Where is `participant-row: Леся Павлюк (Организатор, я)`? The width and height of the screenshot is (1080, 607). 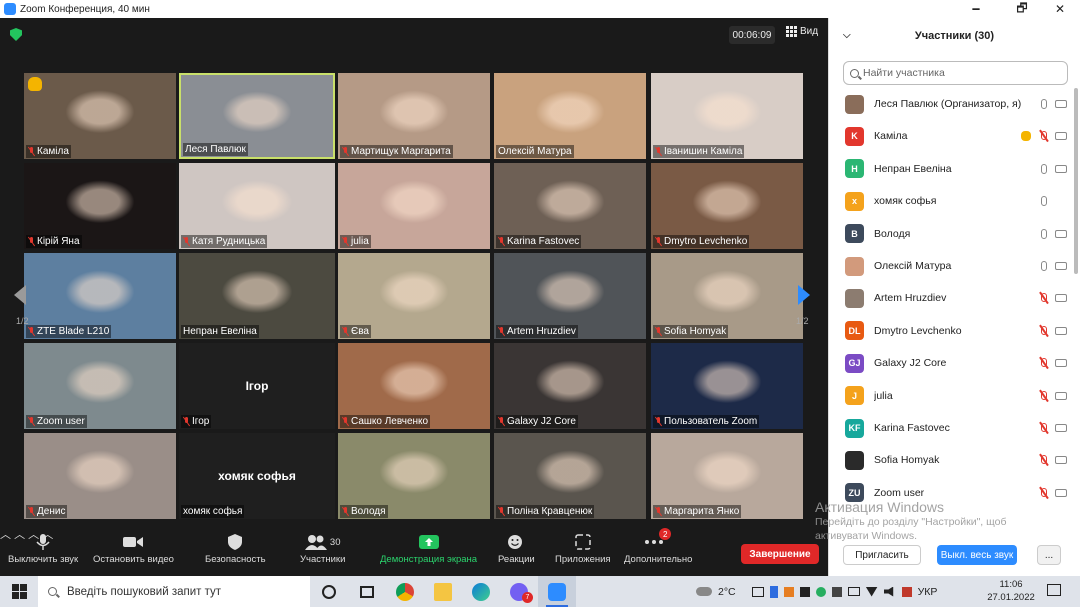
participant-row: Леся Павлюк (Организатор, я) is located at coordinates (956, 104).